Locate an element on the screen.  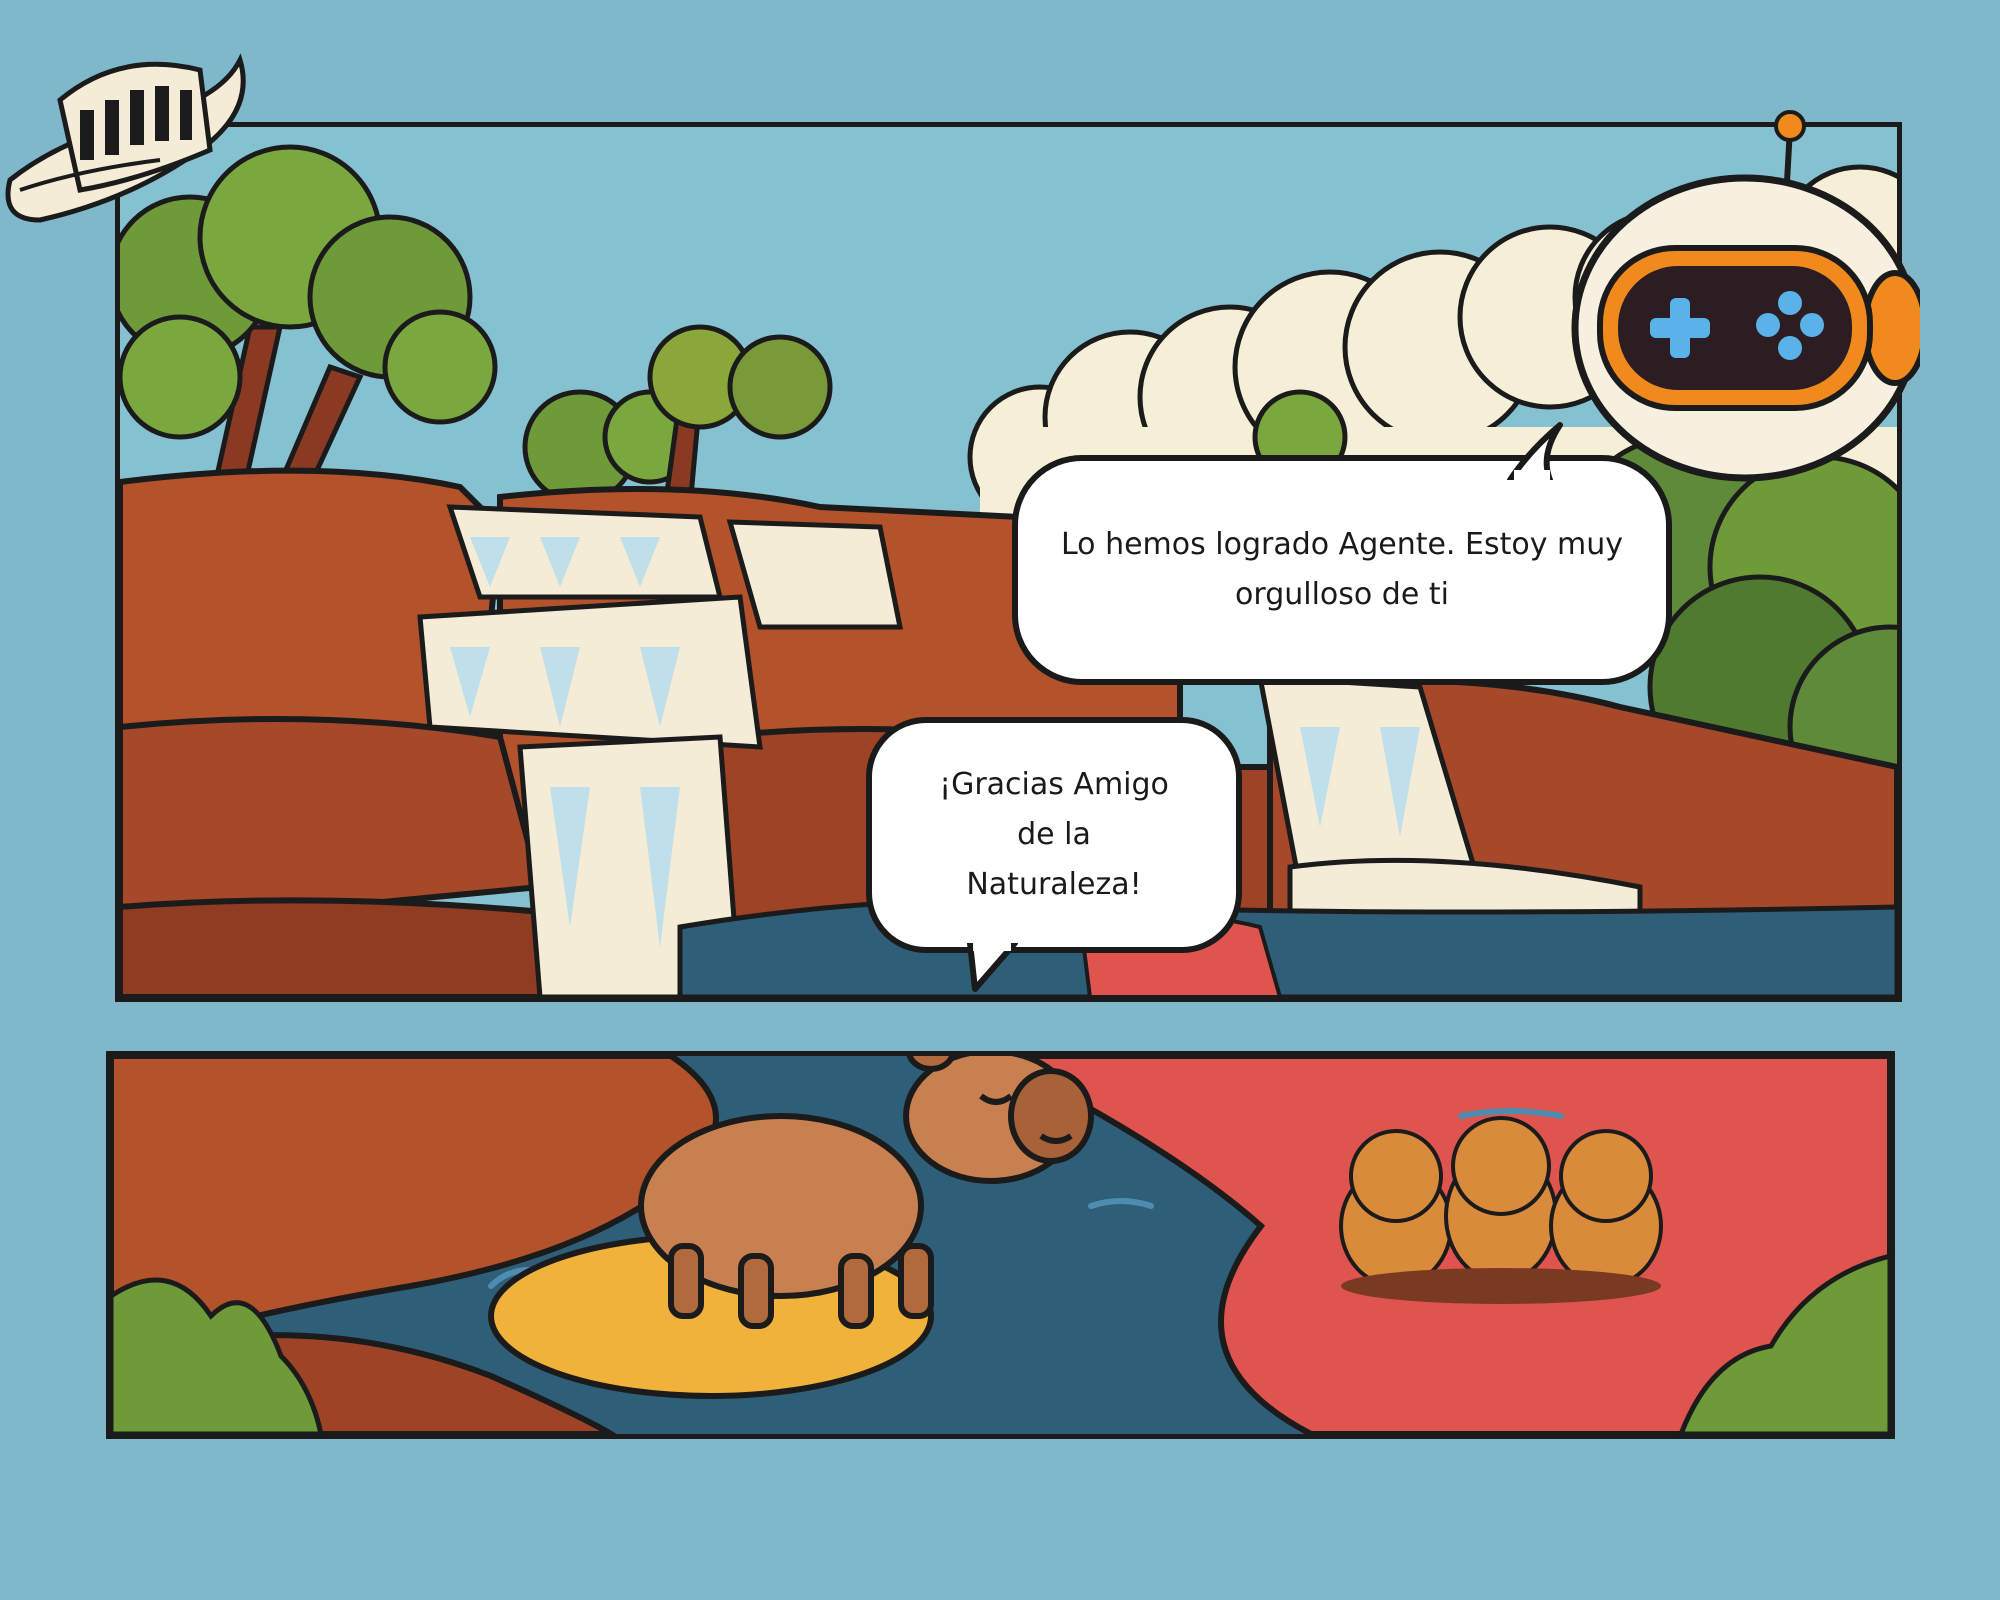
baby-capybara-icon is located at coordinates (1501, 1210).